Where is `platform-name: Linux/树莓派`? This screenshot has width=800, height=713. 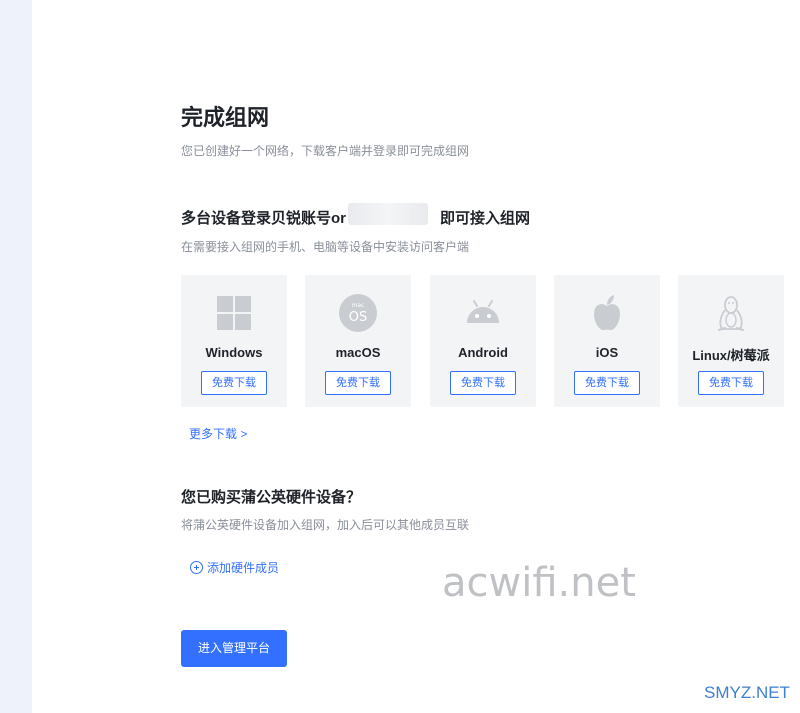
platform-name: Linux/树莓派 is located at coordinates (731, 355).